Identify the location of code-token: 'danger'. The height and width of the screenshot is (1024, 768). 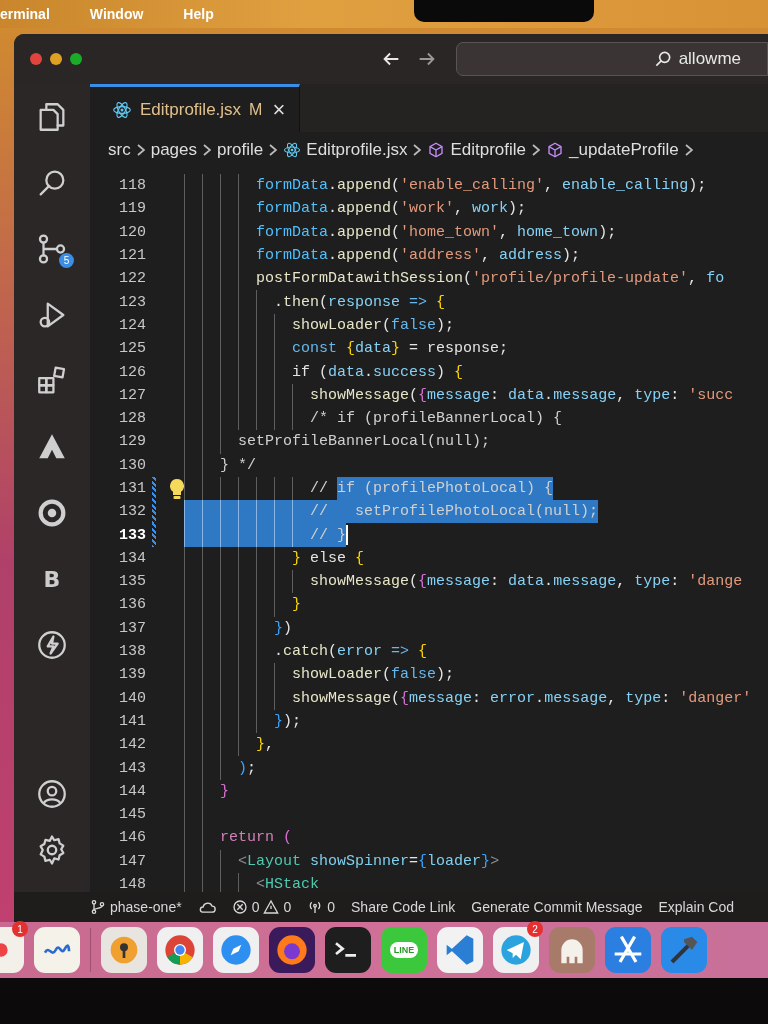
(715, 698).